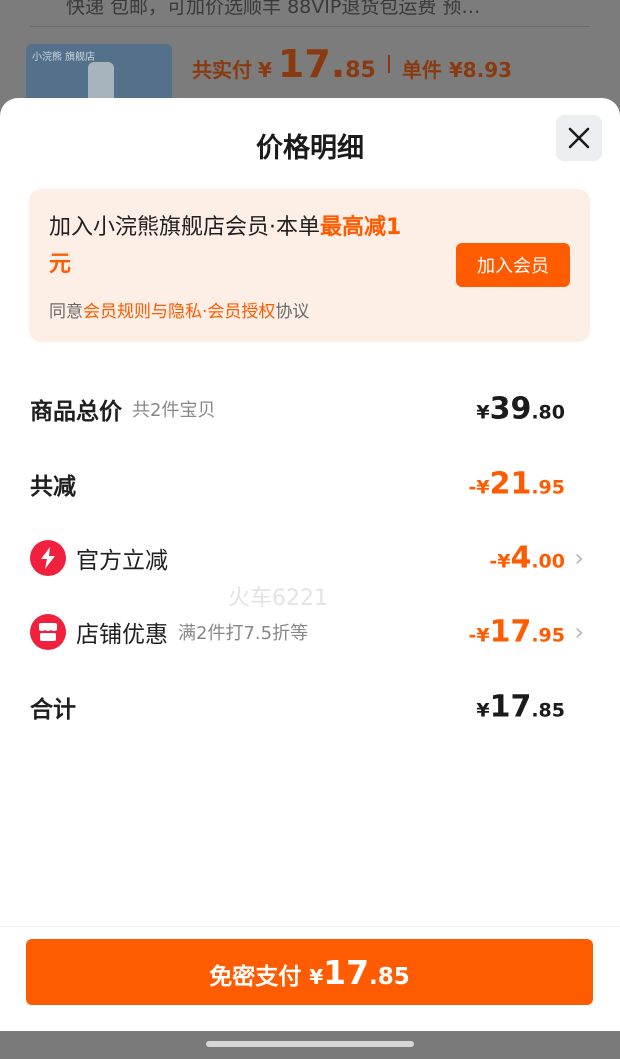 The height and width of the screenshot is (1059, 620). Describe the element at coordinates (389, 977) in the screenshot. I see `pay-button-dec: .85` at that location.